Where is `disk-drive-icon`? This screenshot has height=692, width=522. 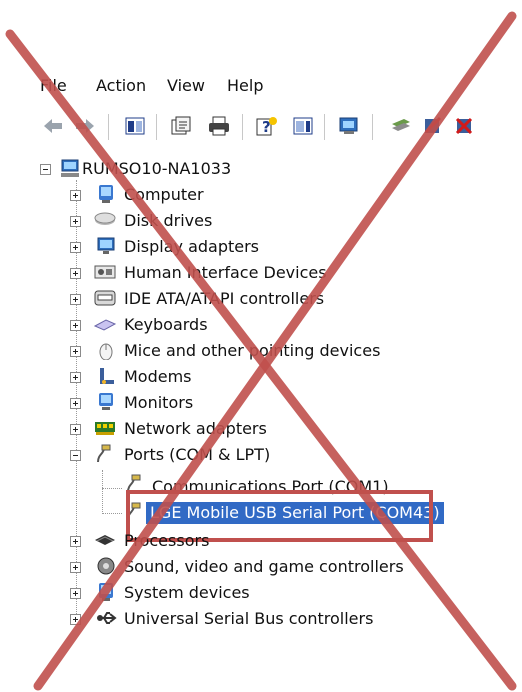
disk-drive-icon is located at coordinates (105, 220).